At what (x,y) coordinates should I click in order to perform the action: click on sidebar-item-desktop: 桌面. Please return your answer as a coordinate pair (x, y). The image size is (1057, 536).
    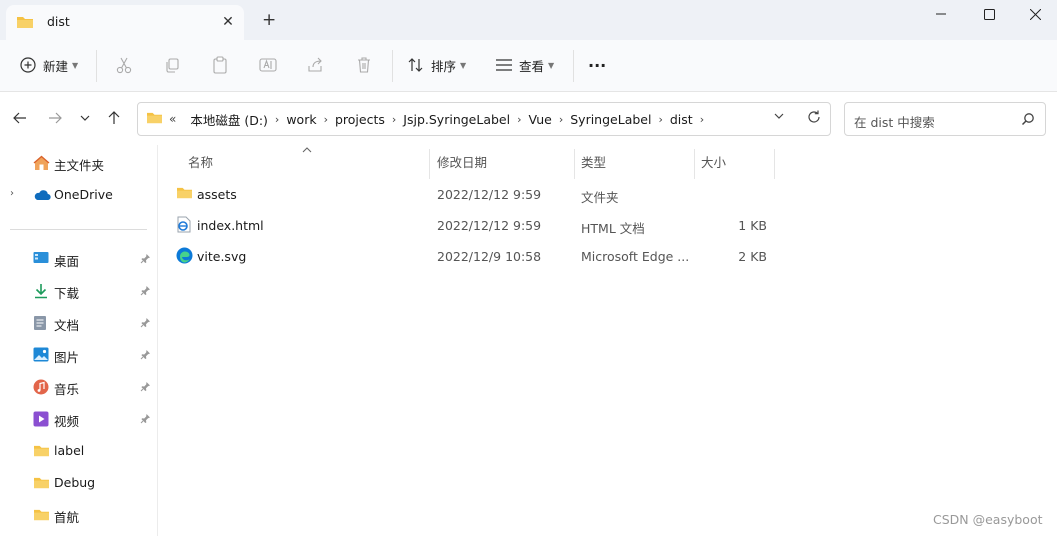
    Looking at the image, I should click on (78, 259).